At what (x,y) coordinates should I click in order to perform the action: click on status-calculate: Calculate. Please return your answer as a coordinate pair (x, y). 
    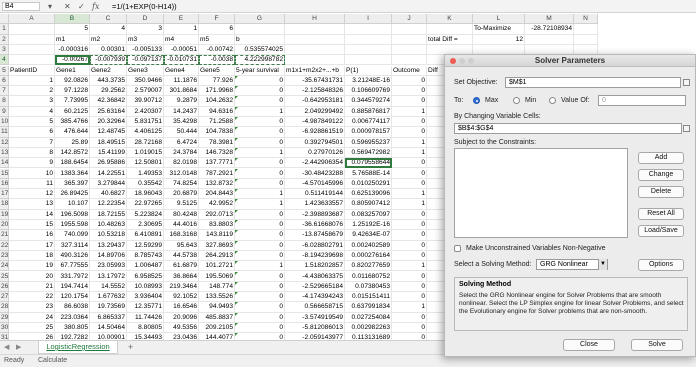
    Looking at the image, I should click on (52, 361).